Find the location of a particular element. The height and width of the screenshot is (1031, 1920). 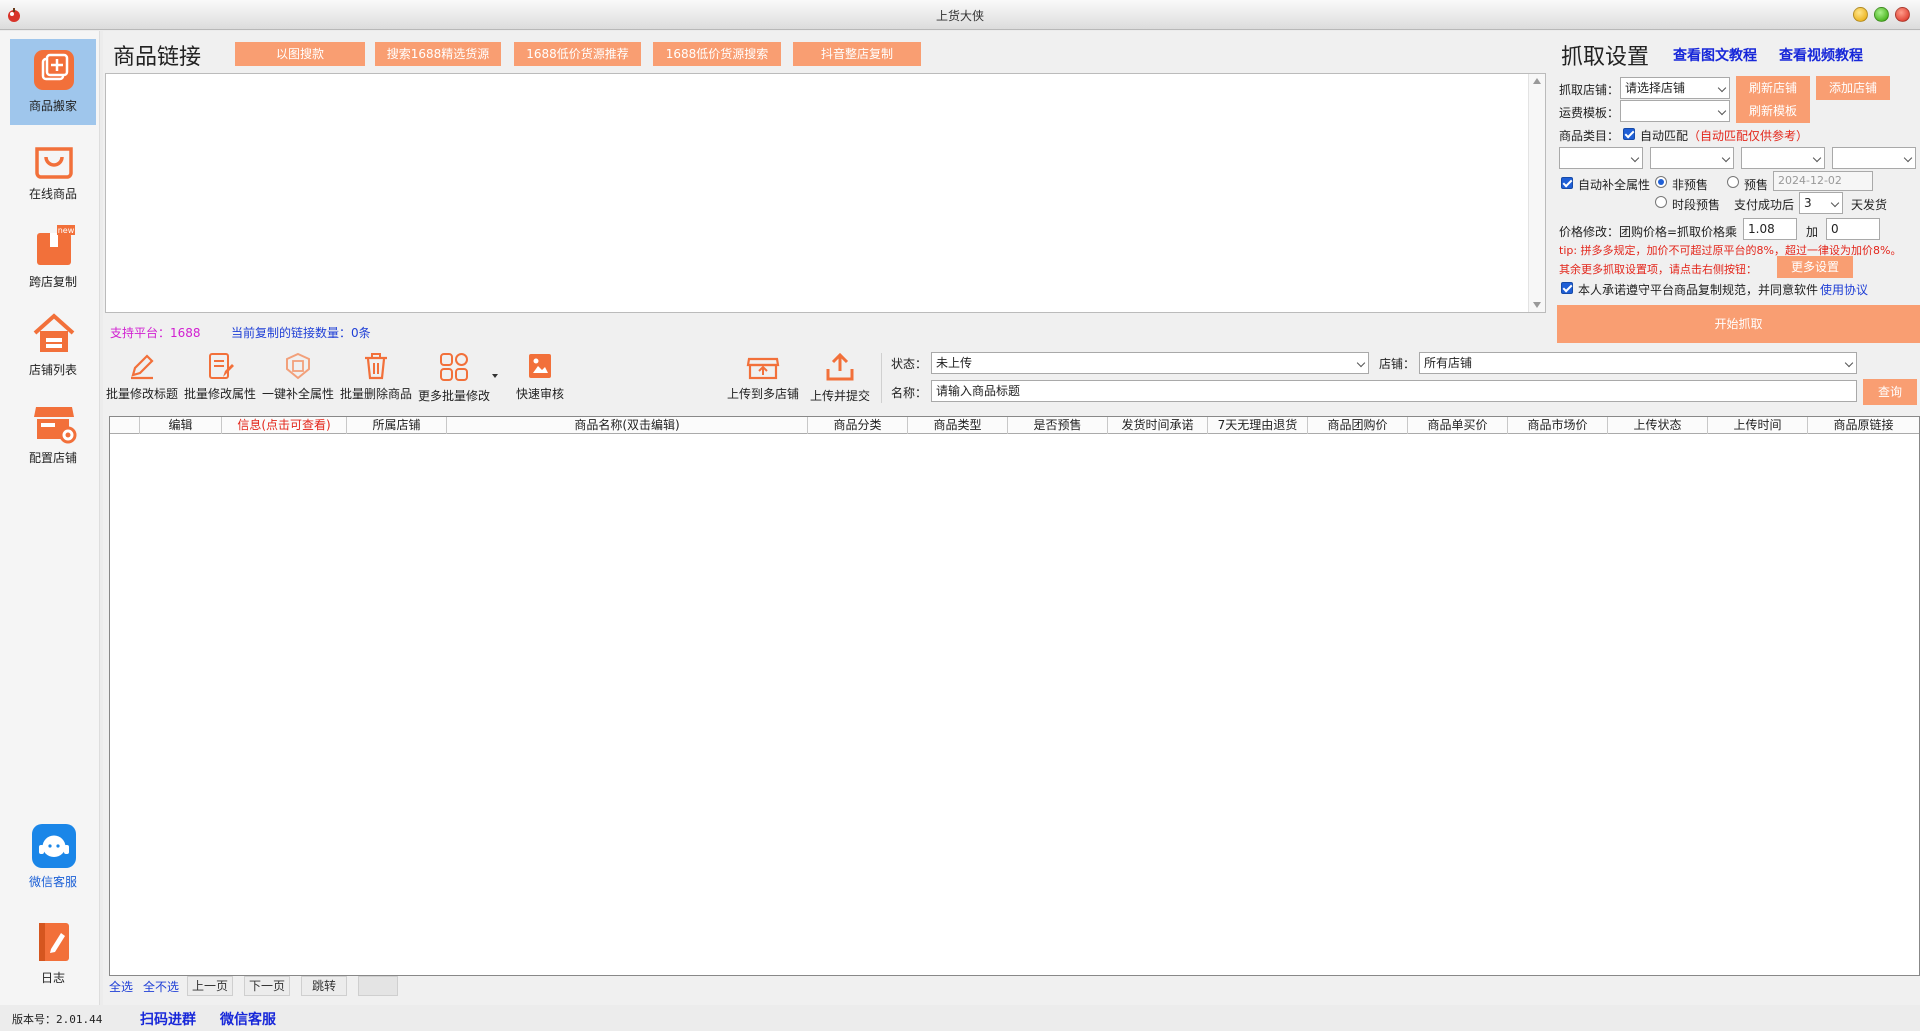

column-header-market-price: 商品市场价 is located at coordinates (1558, 425).